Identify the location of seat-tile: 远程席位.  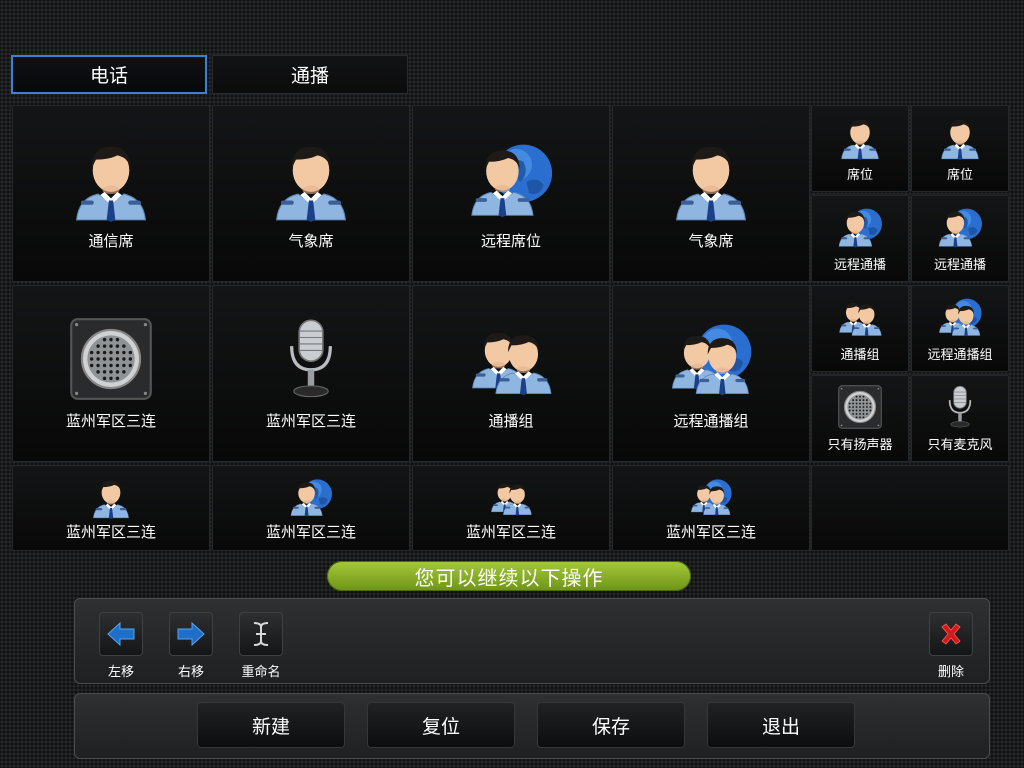
(511, 193).